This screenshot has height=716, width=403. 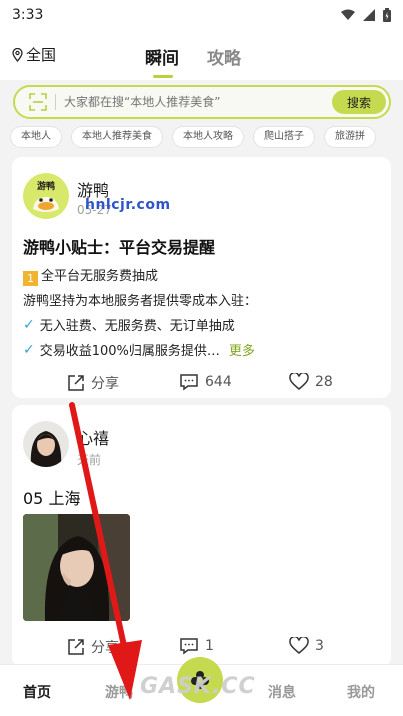 What do you see at coordinates (128, 205) in the screenshot?
I see `site-watermark: hnlcjr.com` at bounding box center [128, 205].